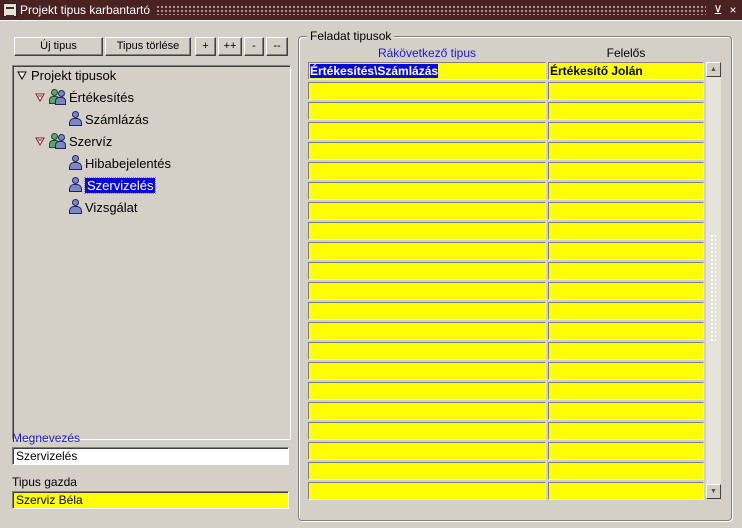 This screenshot has width=742, height=528. Describe the element at coordinates (58, 46) in the screenshot. I see `new-type-button: Új tipus` at that location.